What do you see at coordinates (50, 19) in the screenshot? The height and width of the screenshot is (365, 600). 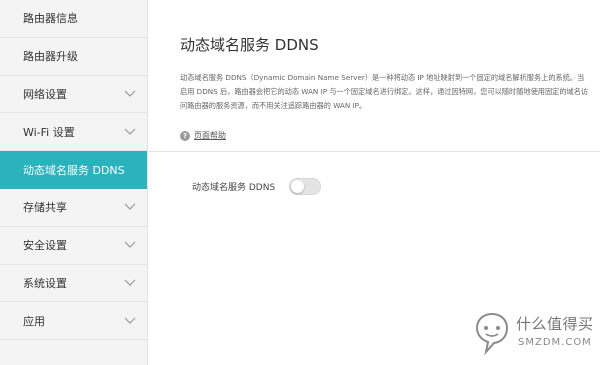 I see `sidebar-item-label: 路由器信息` at bounding box center [50, 19].